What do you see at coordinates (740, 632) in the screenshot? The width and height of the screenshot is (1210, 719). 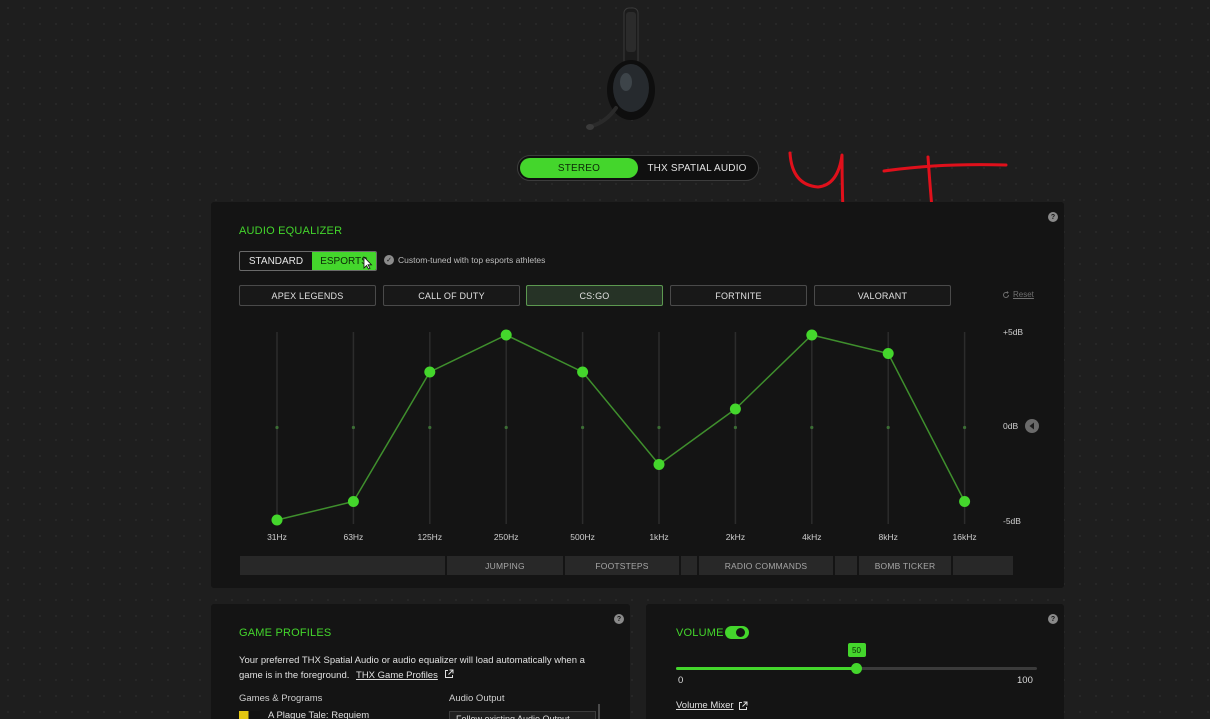 I see `volume-toggle-knob` at bounding box center [740, 632].